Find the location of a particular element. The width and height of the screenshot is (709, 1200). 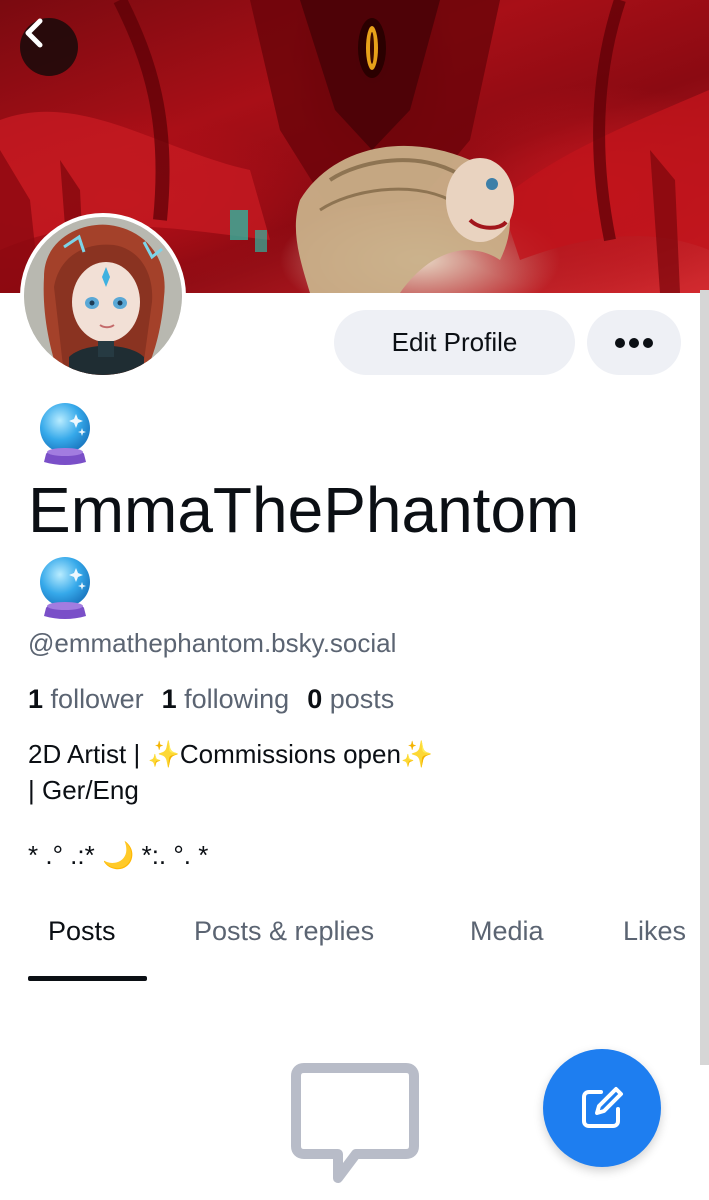

crescent-moon-icon: 🌙 is located at coordinates (118, 855).